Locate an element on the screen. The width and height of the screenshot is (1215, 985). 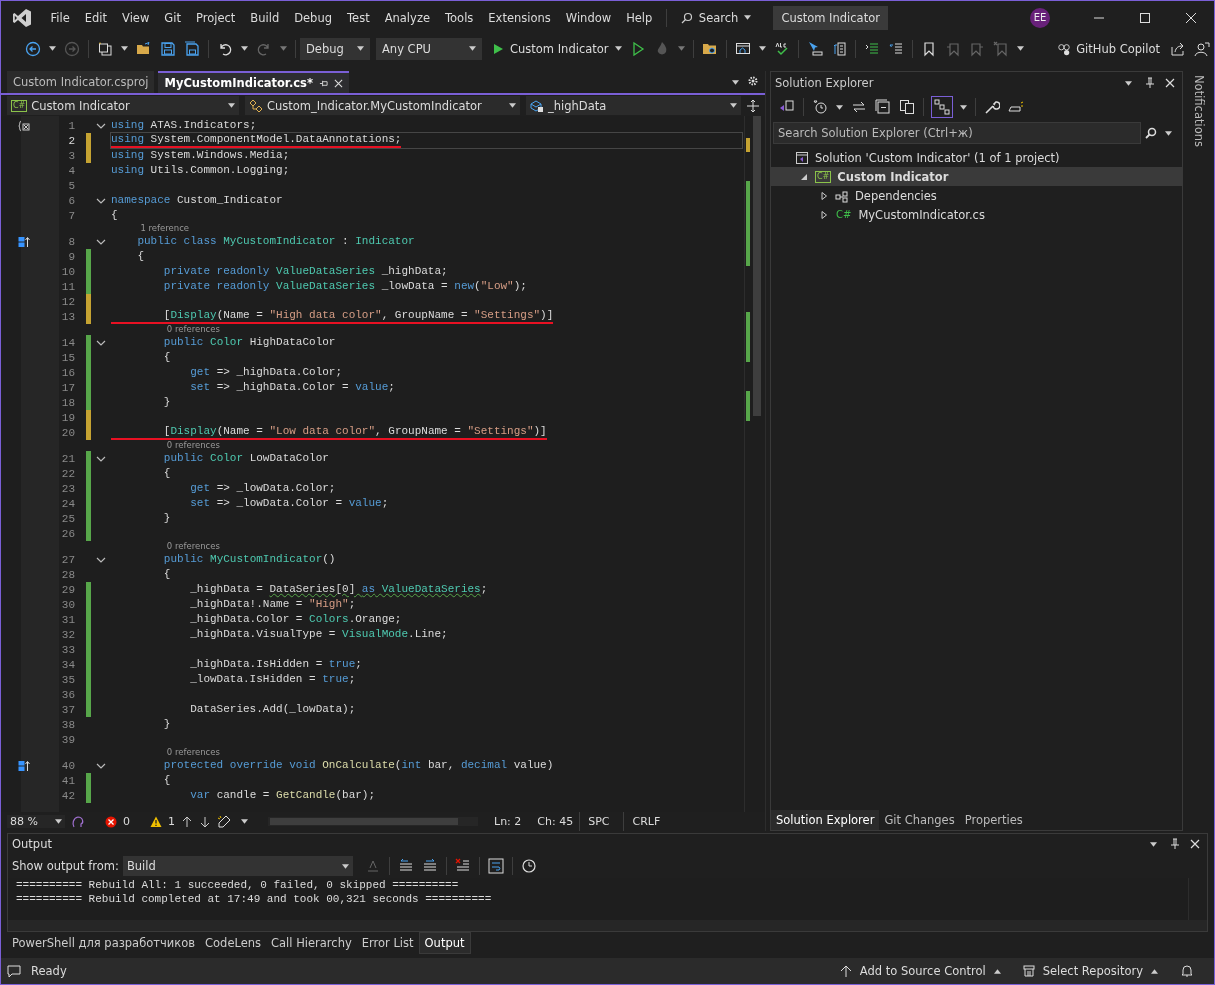
bookmark-next-icon is located at coordinates (976, 48).